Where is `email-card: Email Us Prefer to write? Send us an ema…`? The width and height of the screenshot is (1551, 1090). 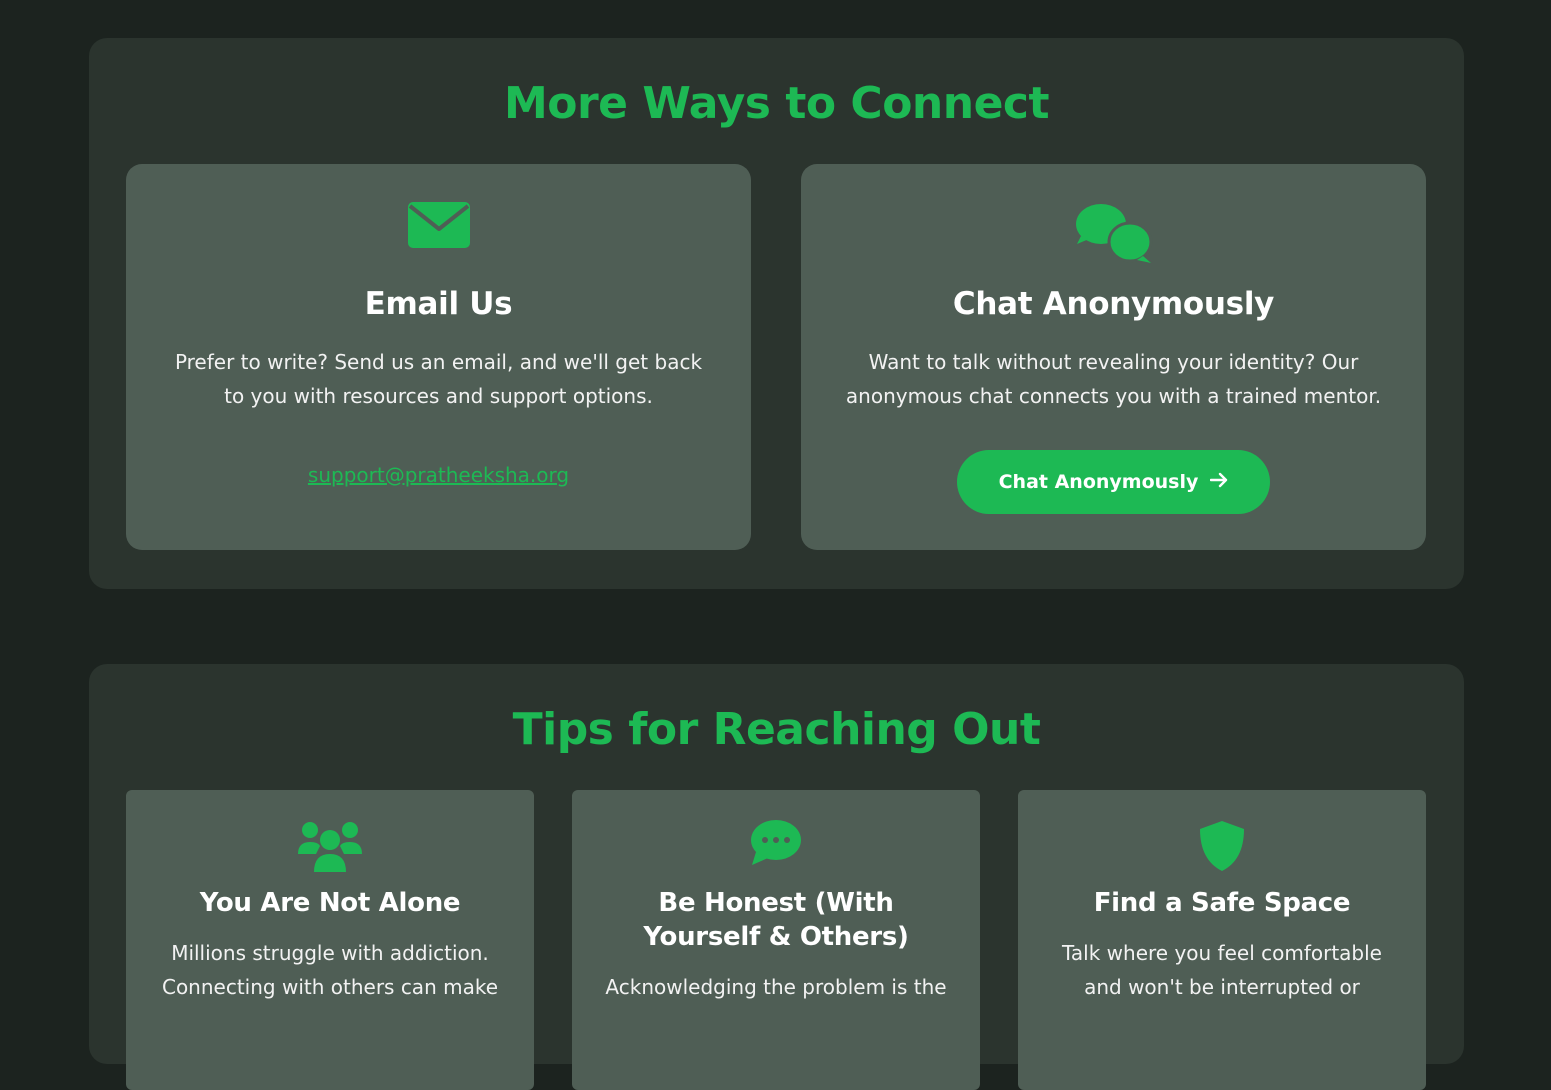 email-card: Email Us Prefer to write? Send us an ema… is located at coordinates (438, 357).